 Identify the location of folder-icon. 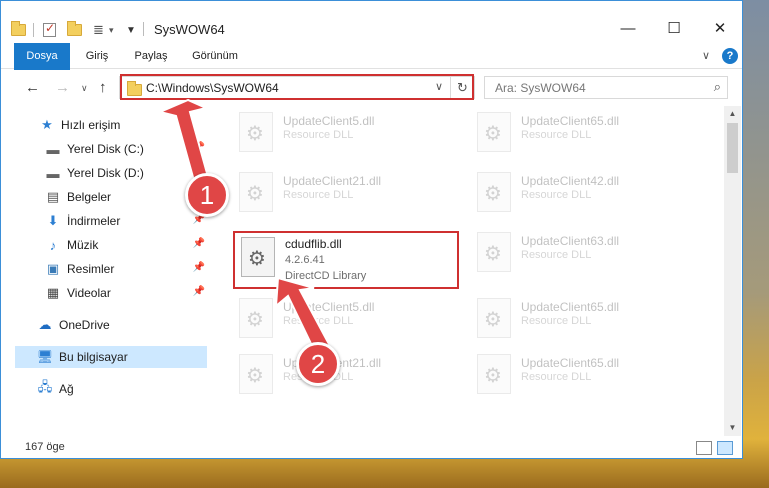
(18, 30).